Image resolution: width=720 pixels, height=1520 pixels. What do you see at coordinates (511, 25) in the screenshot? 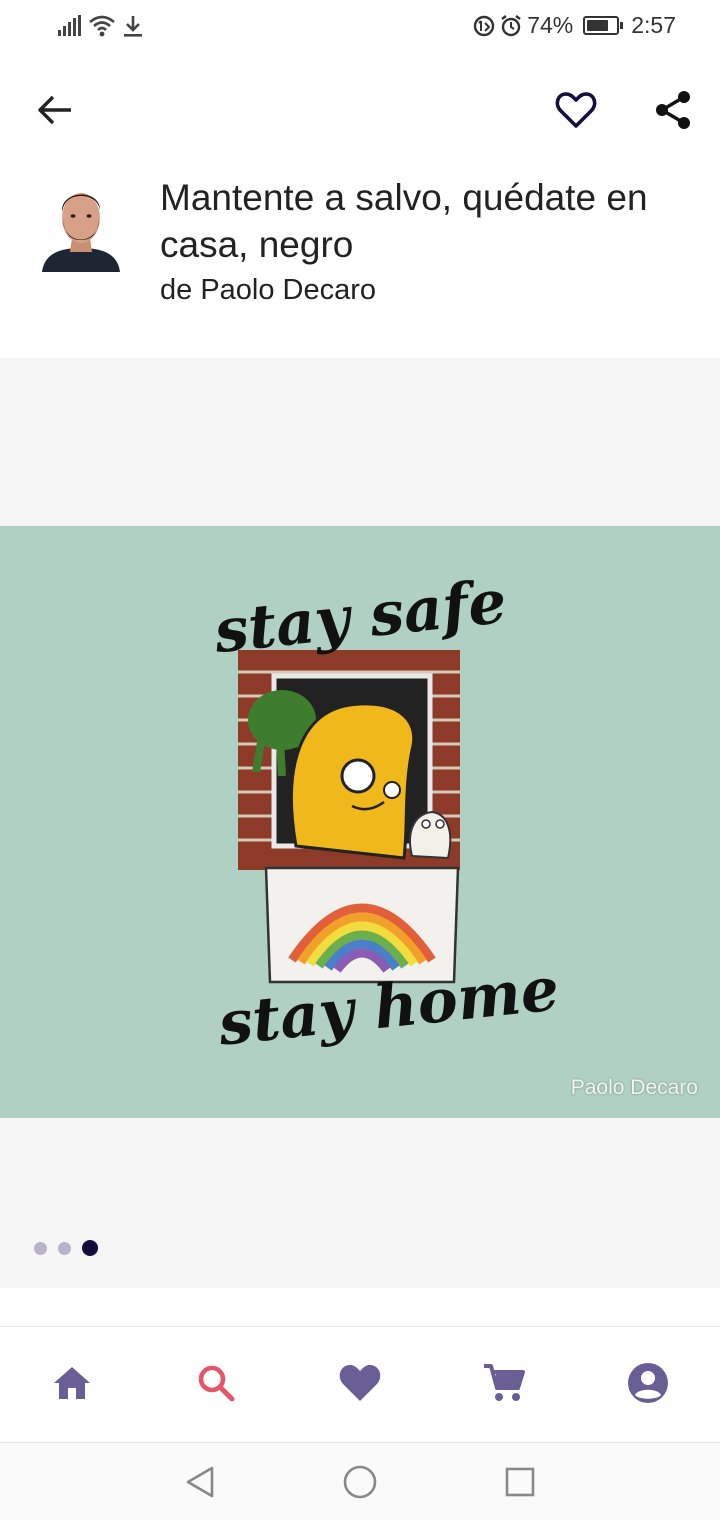
I see `alarm-icon` at bounding box center [511, 25].